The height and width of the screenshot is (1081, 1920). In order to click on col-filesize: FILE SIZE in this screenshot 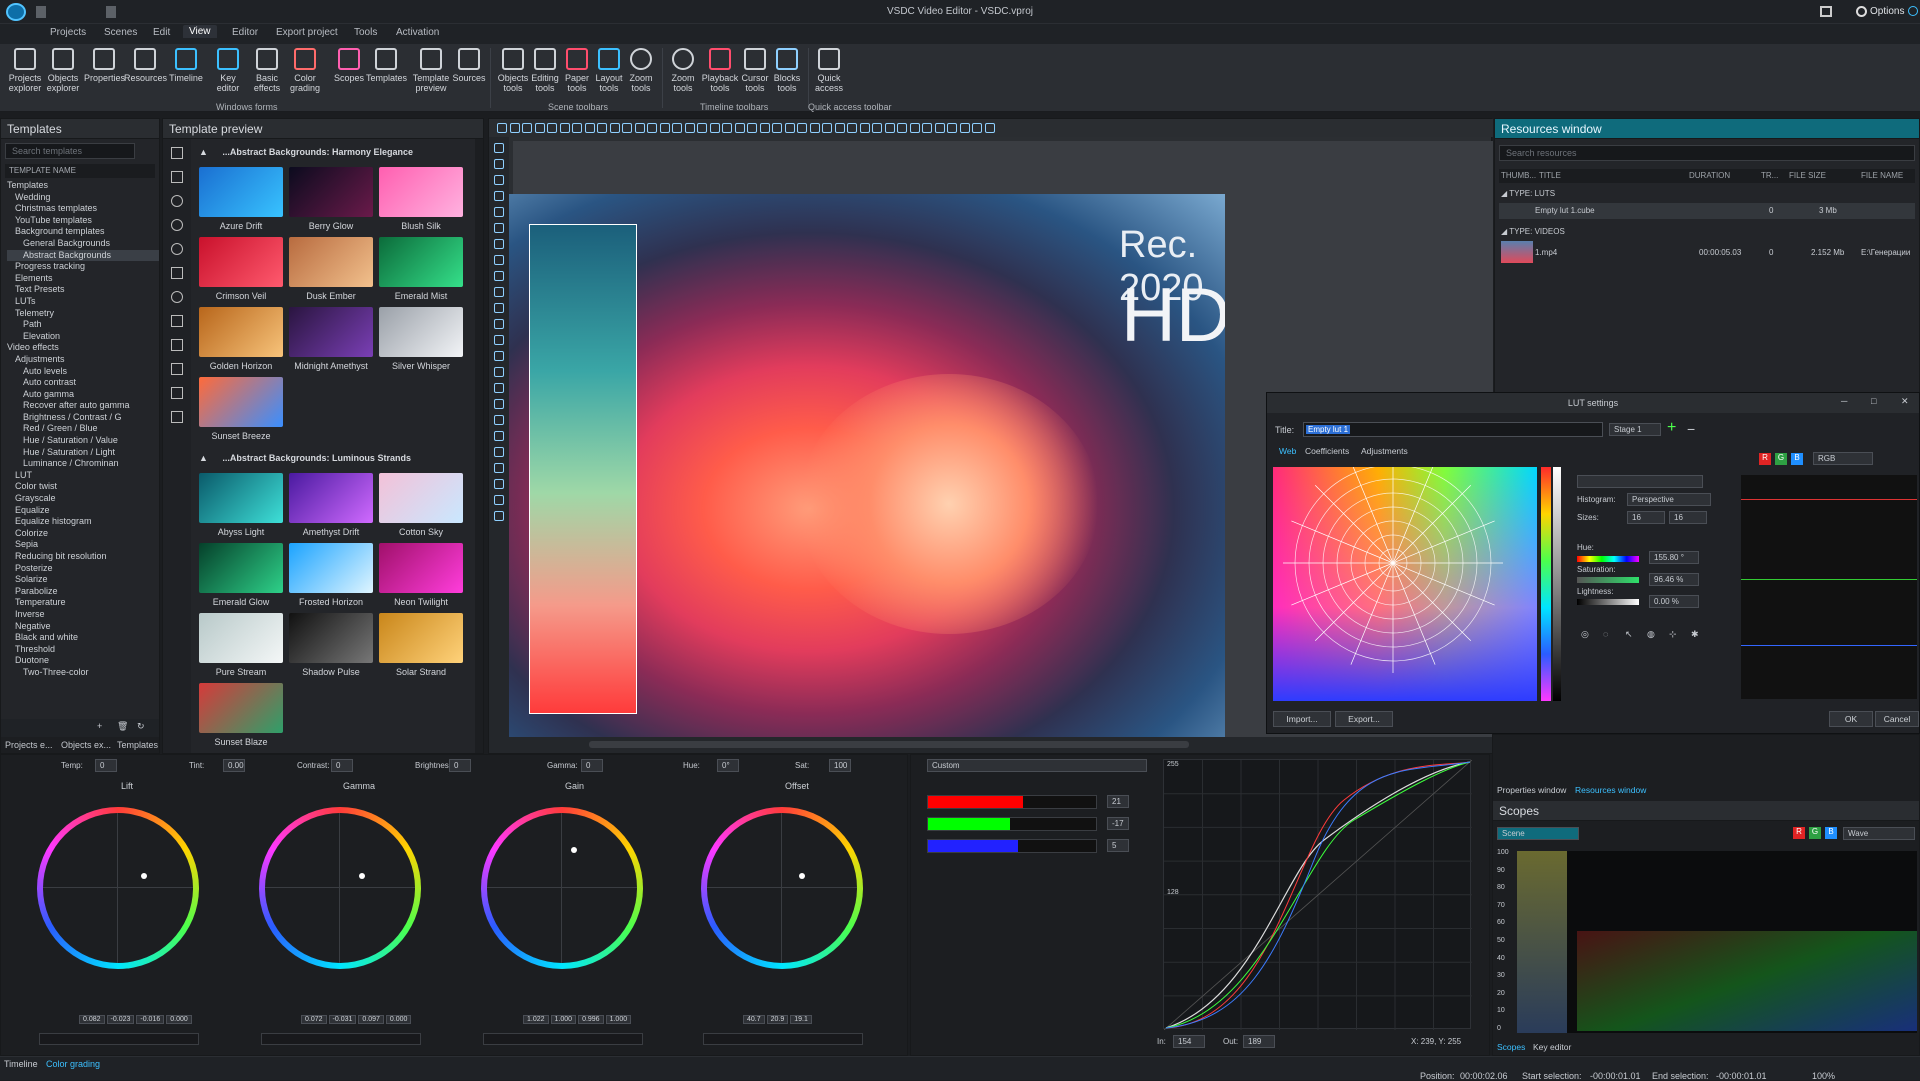, I will do `click(1807, 175)`.